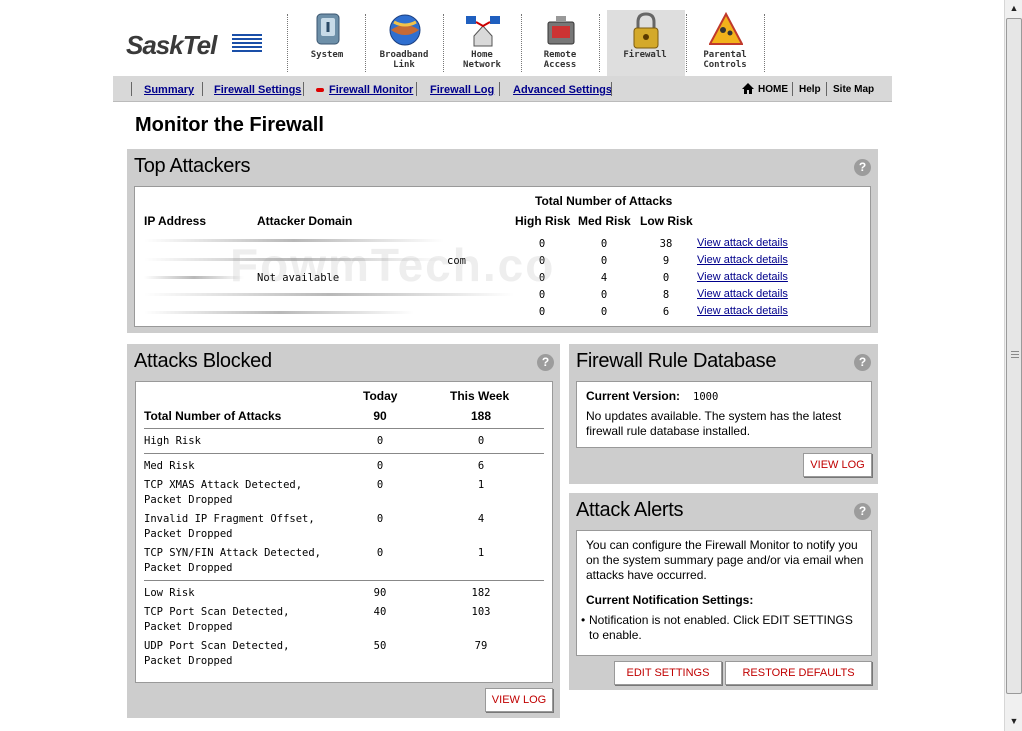  I want to click on page-title: Monitor the Firewall, so click(229, 125).